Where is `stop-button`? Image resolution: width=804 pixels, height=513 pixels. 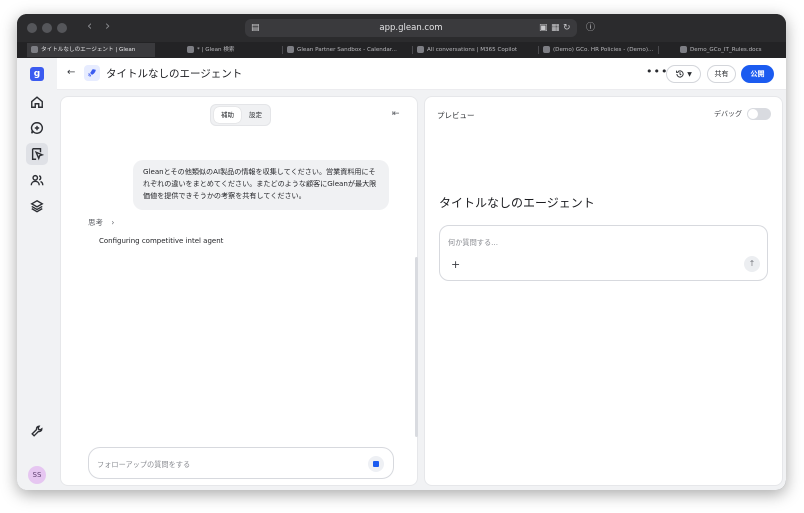 stop-button is located at coordinates (376, 464).